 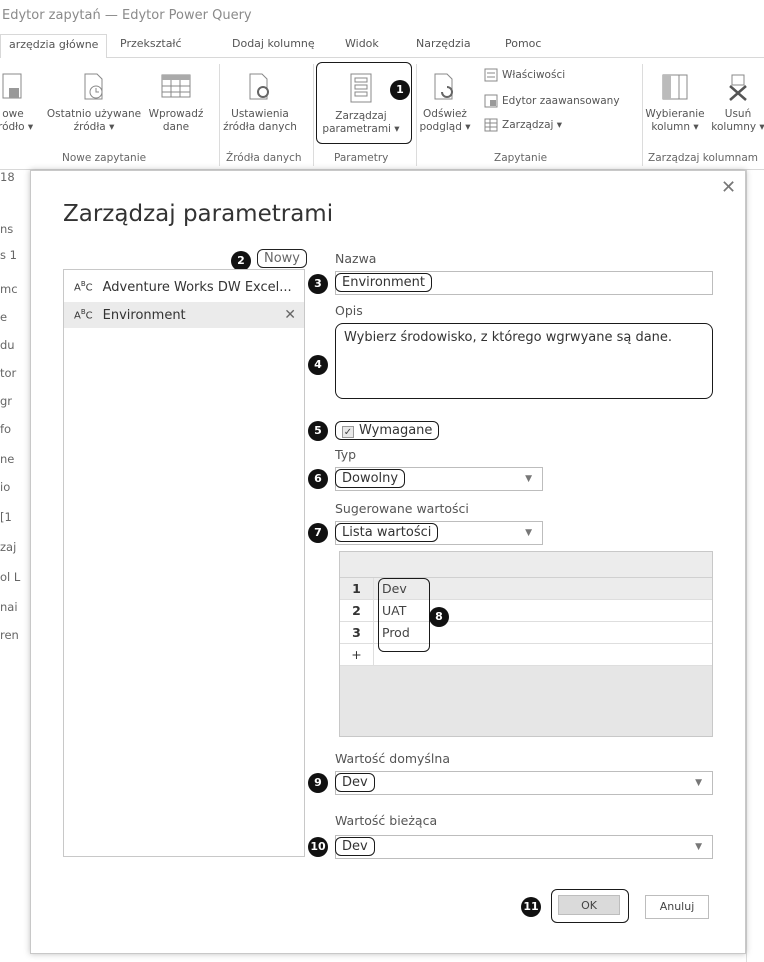 I want to click on bg-text: gr, so click(x=6, y=401).